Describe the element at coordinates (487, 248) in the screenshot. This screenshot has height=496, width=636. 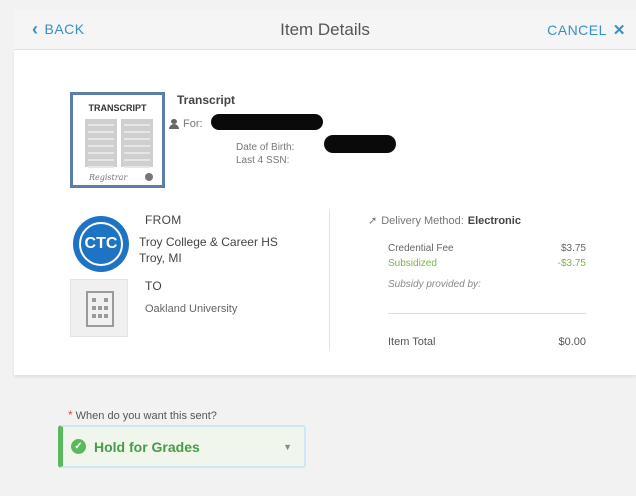
I see `credential-fee-row: Credential Fee $3.75` at that location.